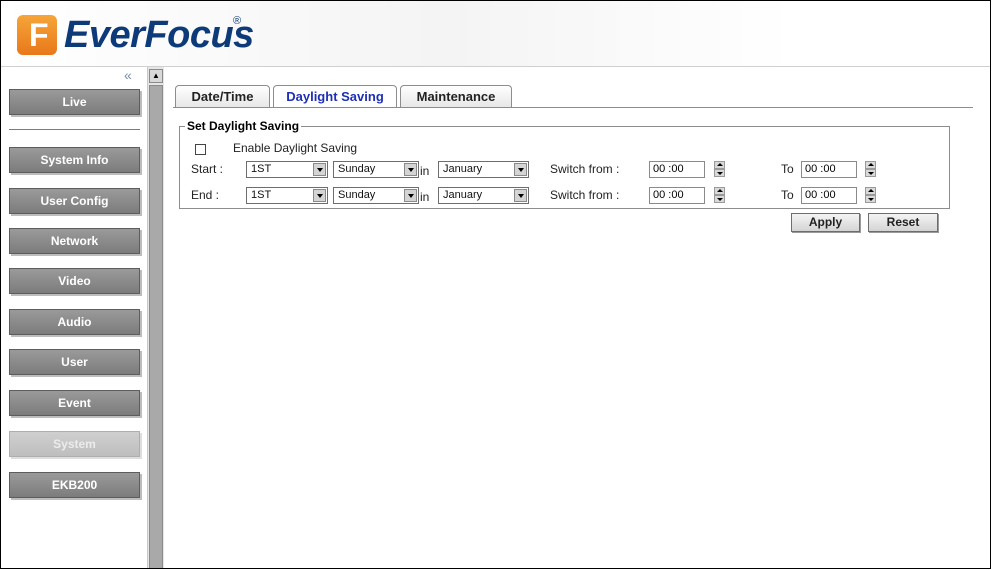  I want to click on end-to-time-field: 00 :00, so click(829, 195).